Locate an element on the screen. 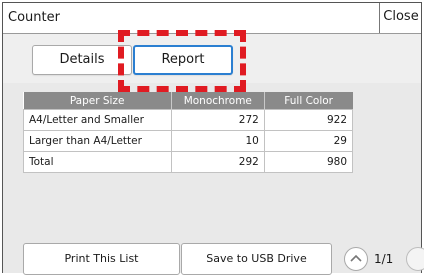  cell-monochrome: 10 is located at coordinates (217, 141).